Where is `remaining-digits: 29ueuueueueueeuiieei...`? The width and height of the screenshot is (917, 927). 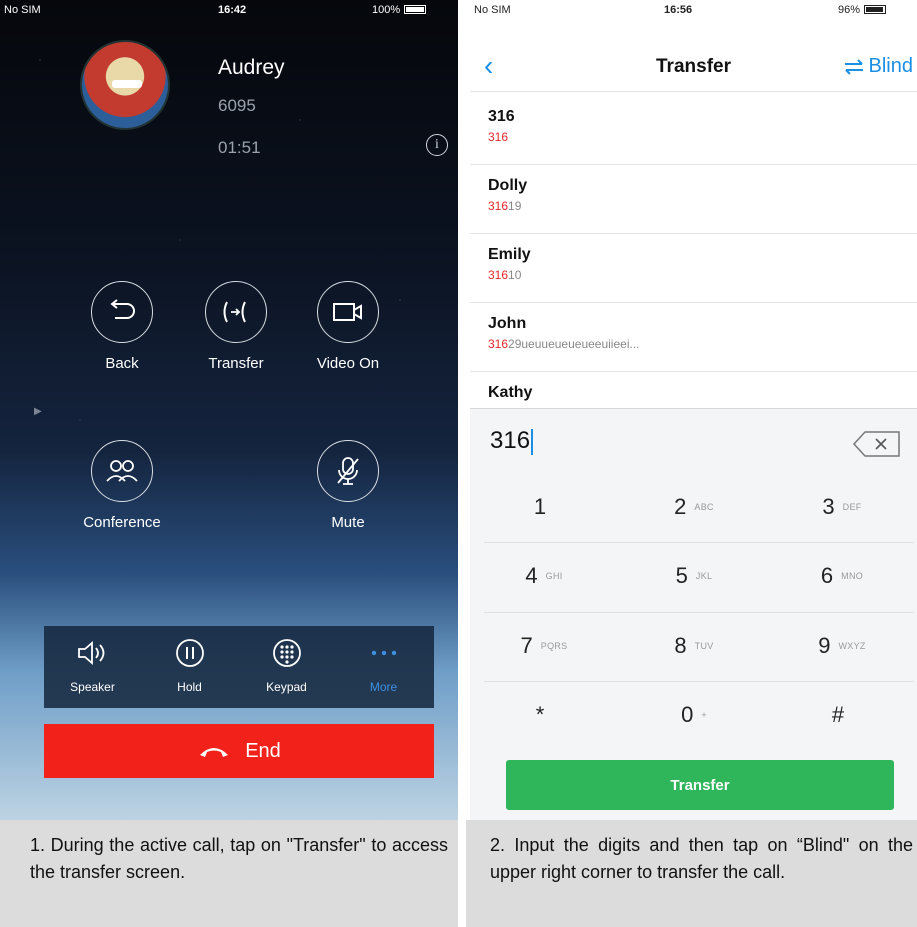 remaining-digits: 29ueuueueueueeuiieei... is located at coordinates (574, 344).